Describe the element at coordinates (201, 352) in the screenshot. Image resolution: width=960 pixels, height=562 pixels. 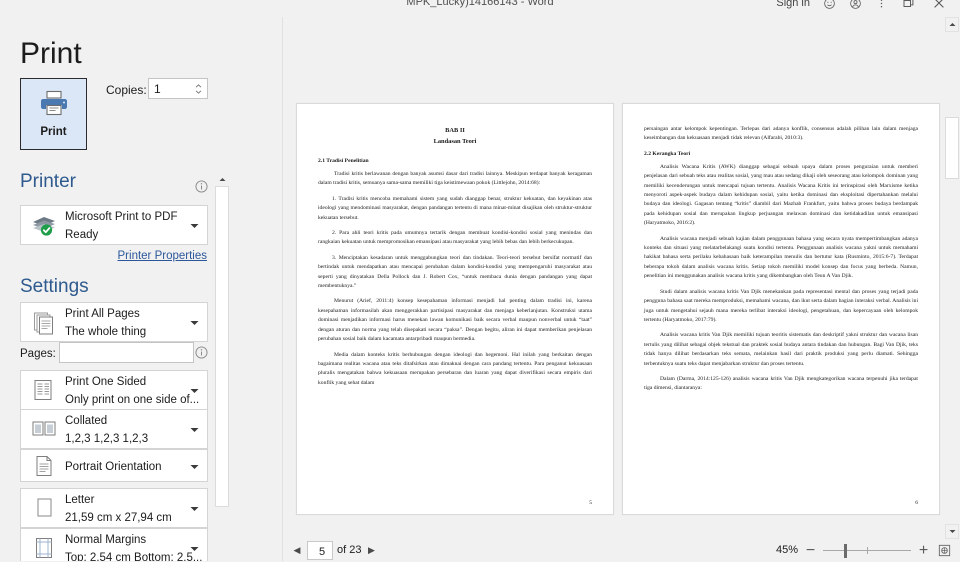
I see `pages-info-icon` at that location.